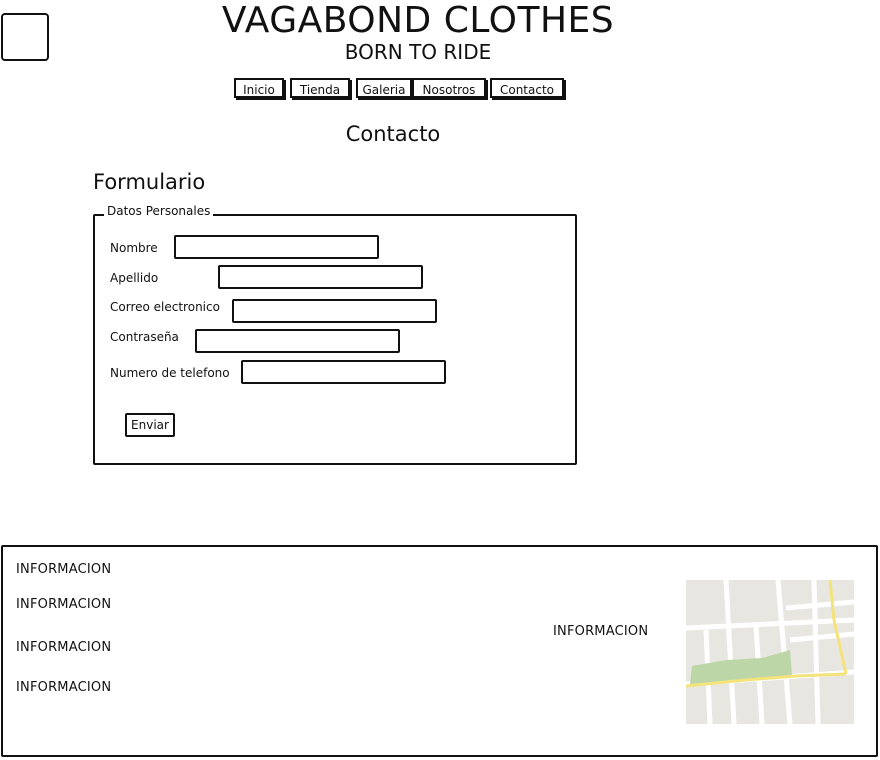 The height and width of the screenshot is (760, 880). I want to click on phone-label: Numero de telefono, so click(170, 373).